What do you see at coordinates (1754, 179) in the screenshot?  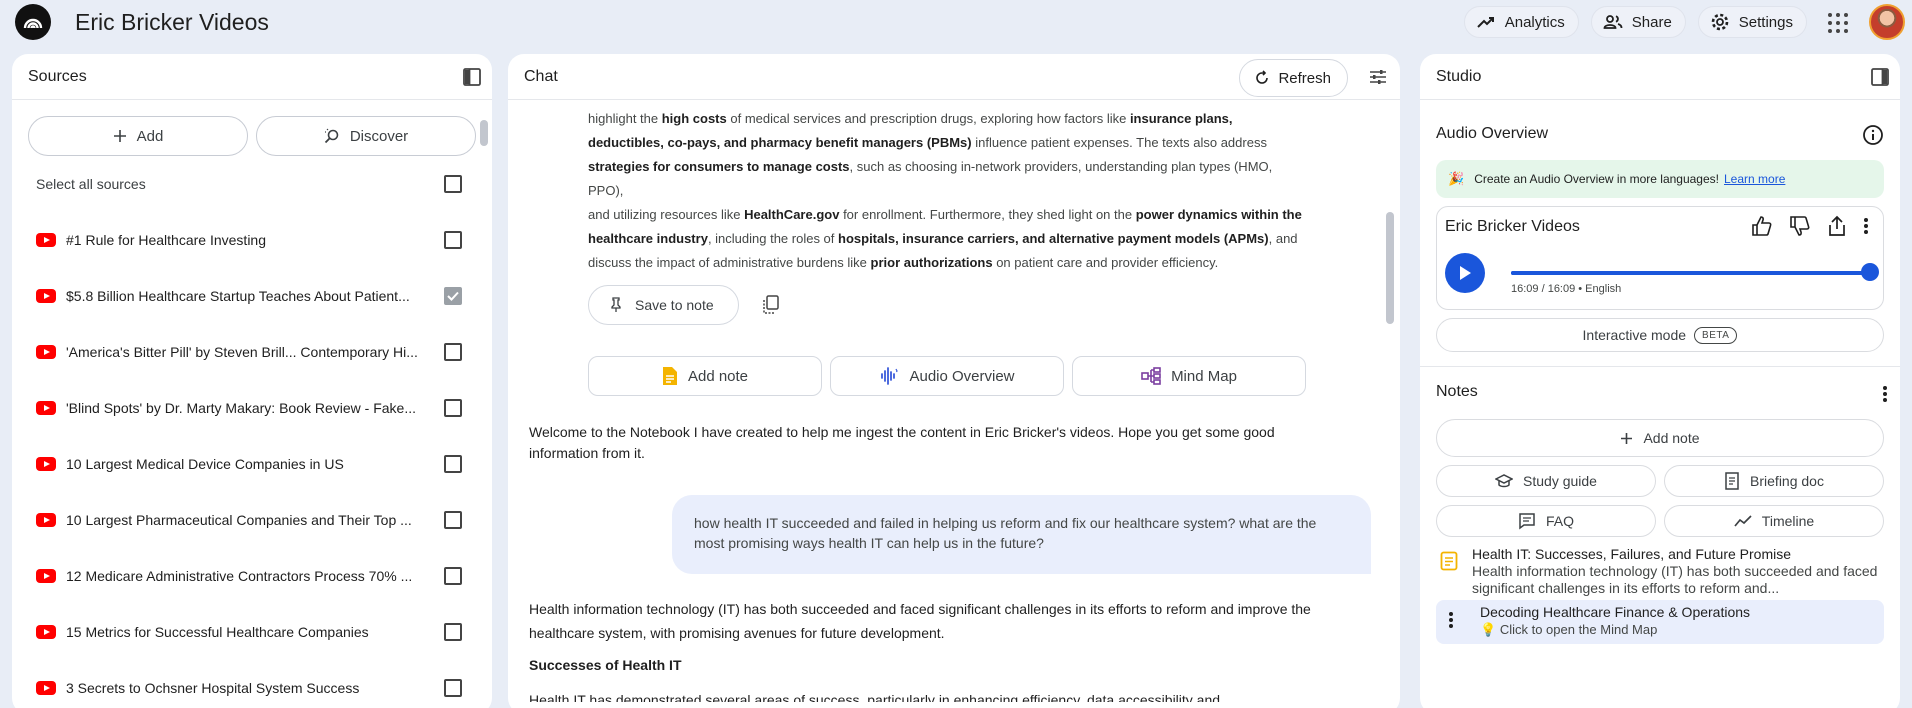 I see `learn-more-link: Learn more` at bounding box center [1754, 179].